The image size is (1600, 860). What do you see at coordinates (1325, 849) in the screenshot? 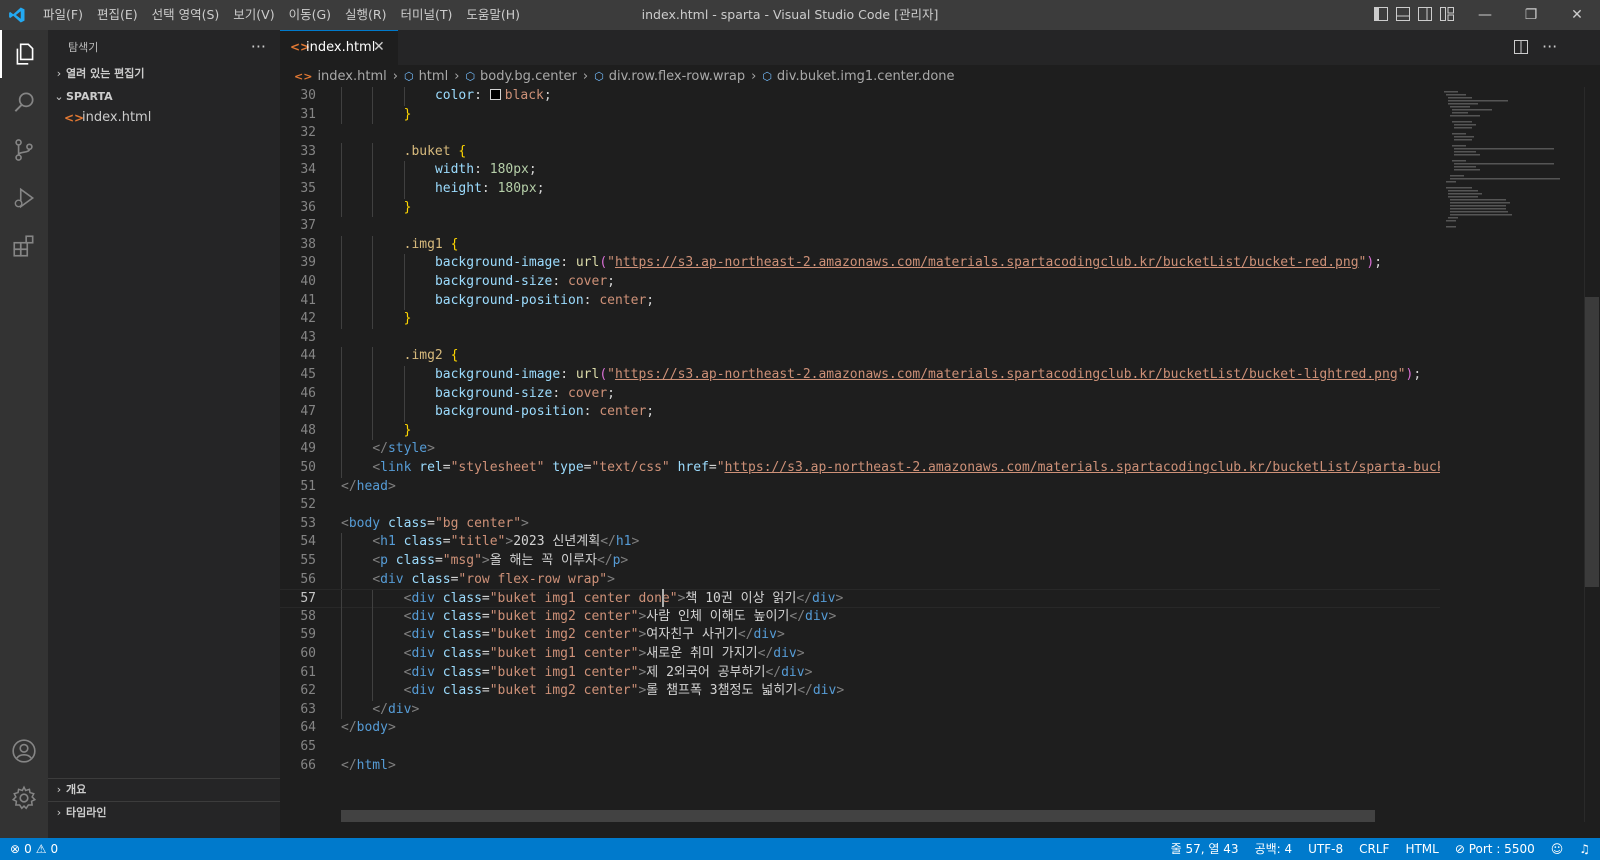
I see `encoding: UTF-8` at bounding box center [1325, 849].